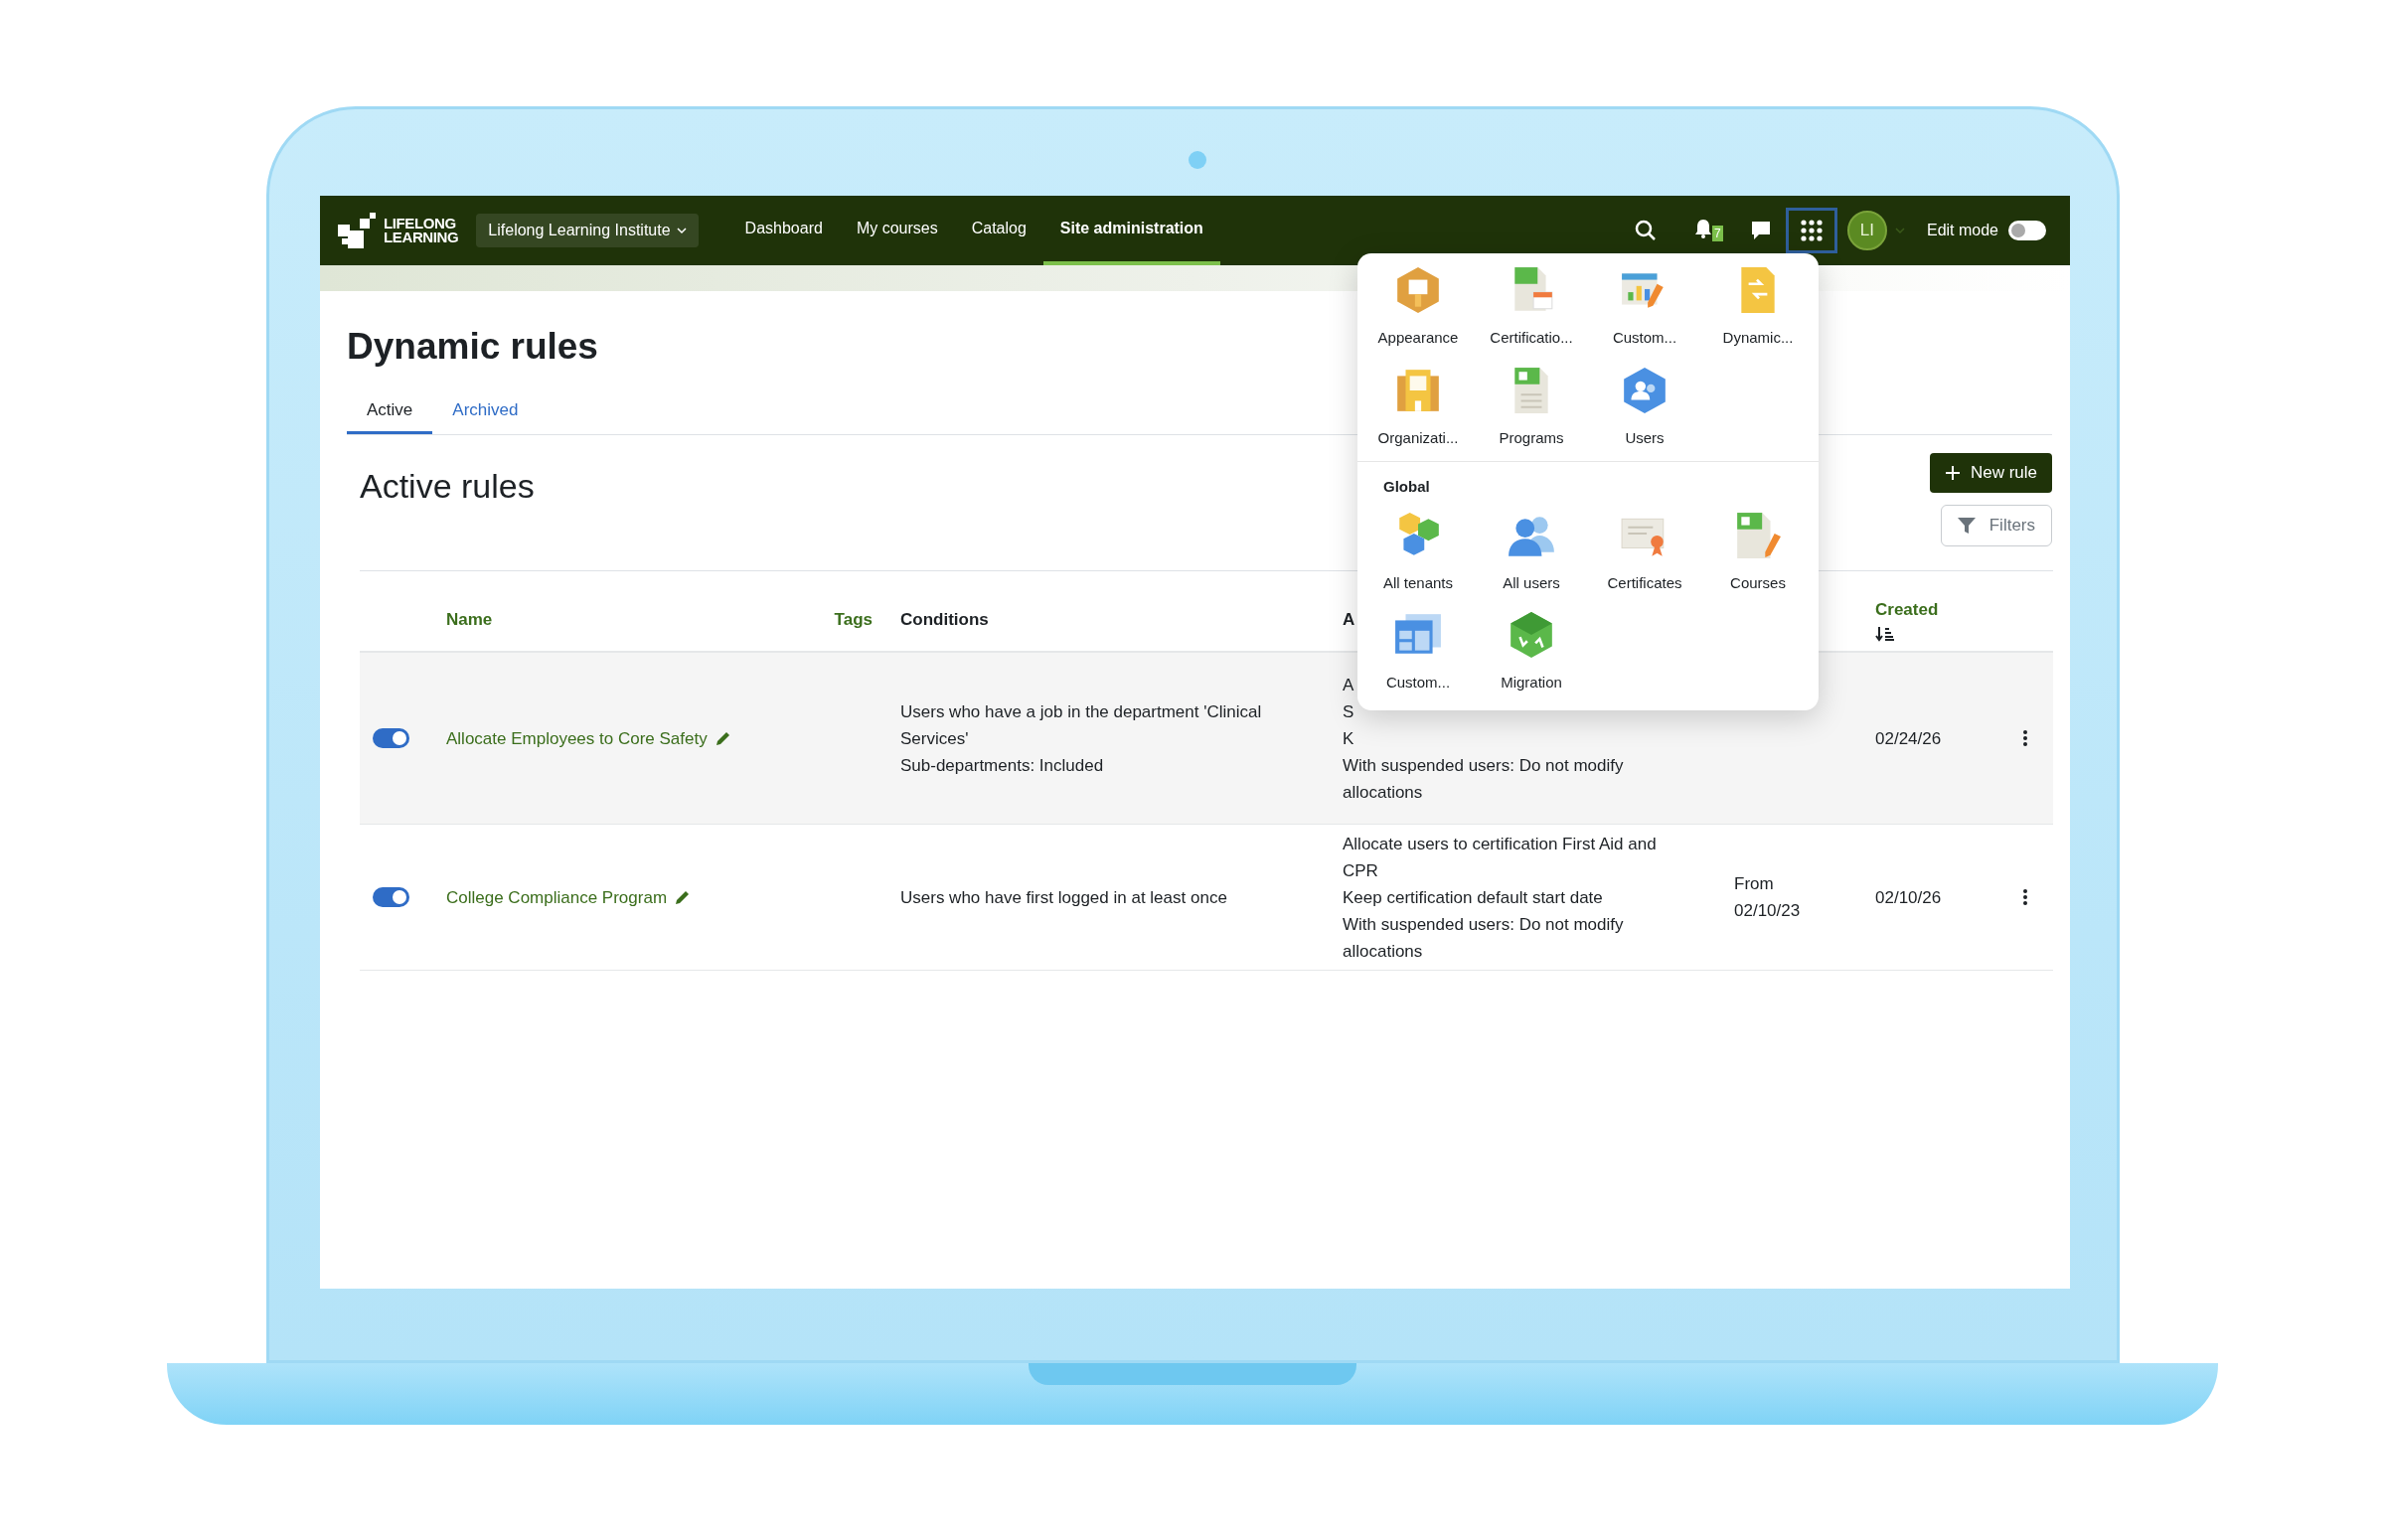 Image resolution: width=2385 pixels, height=1540 pixels. What do you see at coordinates (1002, 765) in the screenshot?
I see `condition-text: Sub-departments: Included` at bounding box center [1002, 765].